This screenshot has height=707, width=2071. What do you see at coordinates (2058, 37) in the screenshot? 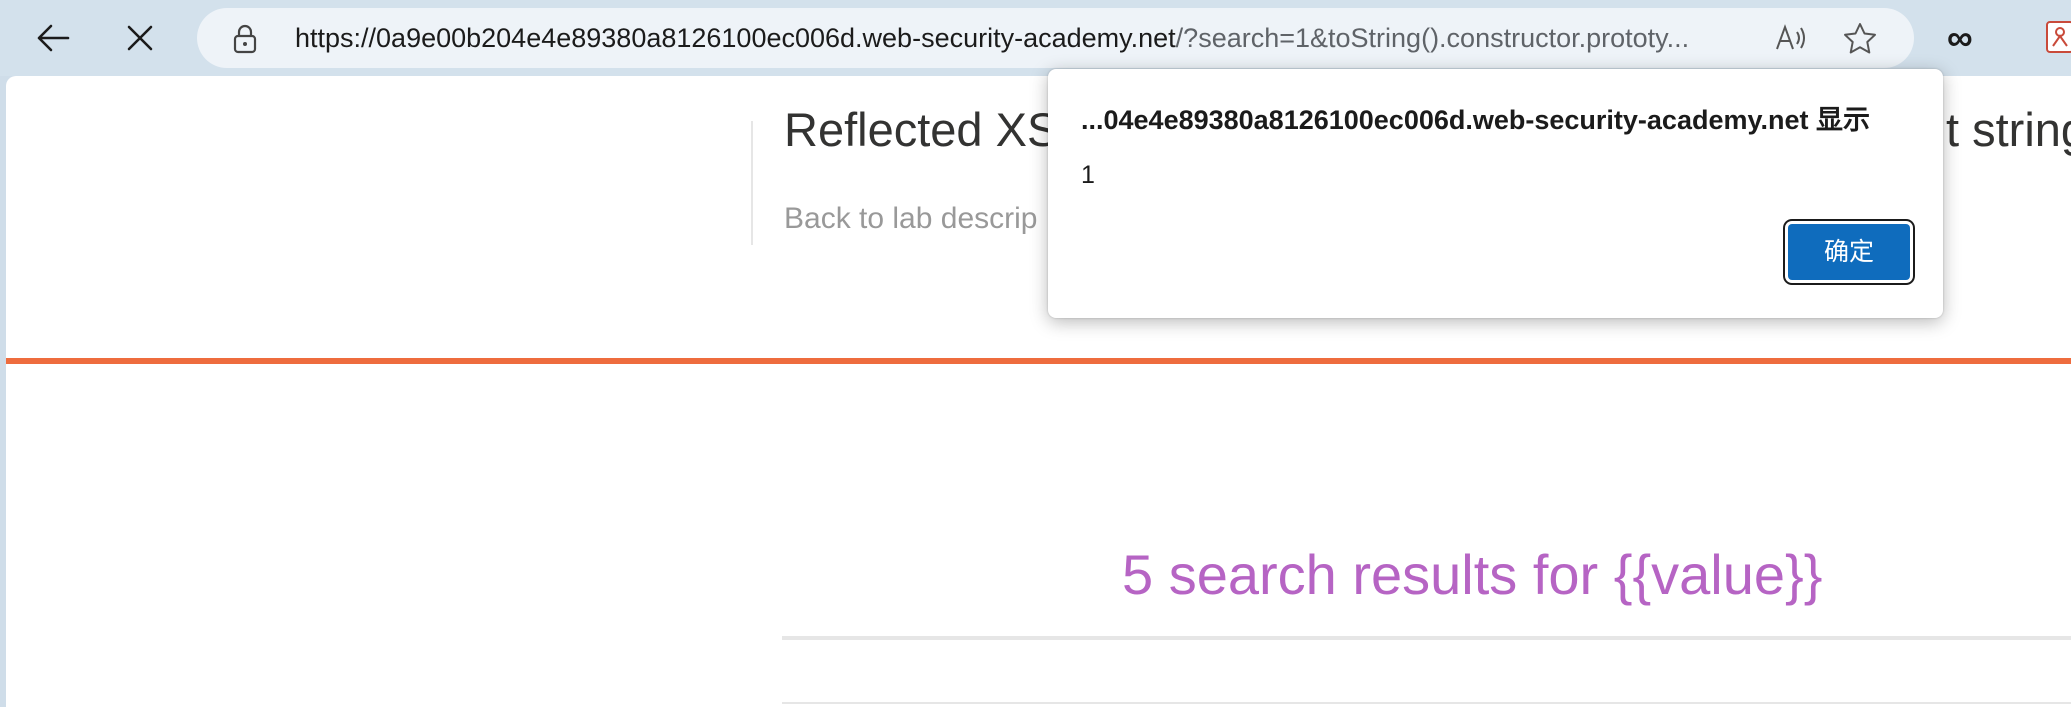
I see `extension-icon` at bounding box center [2058, 37].